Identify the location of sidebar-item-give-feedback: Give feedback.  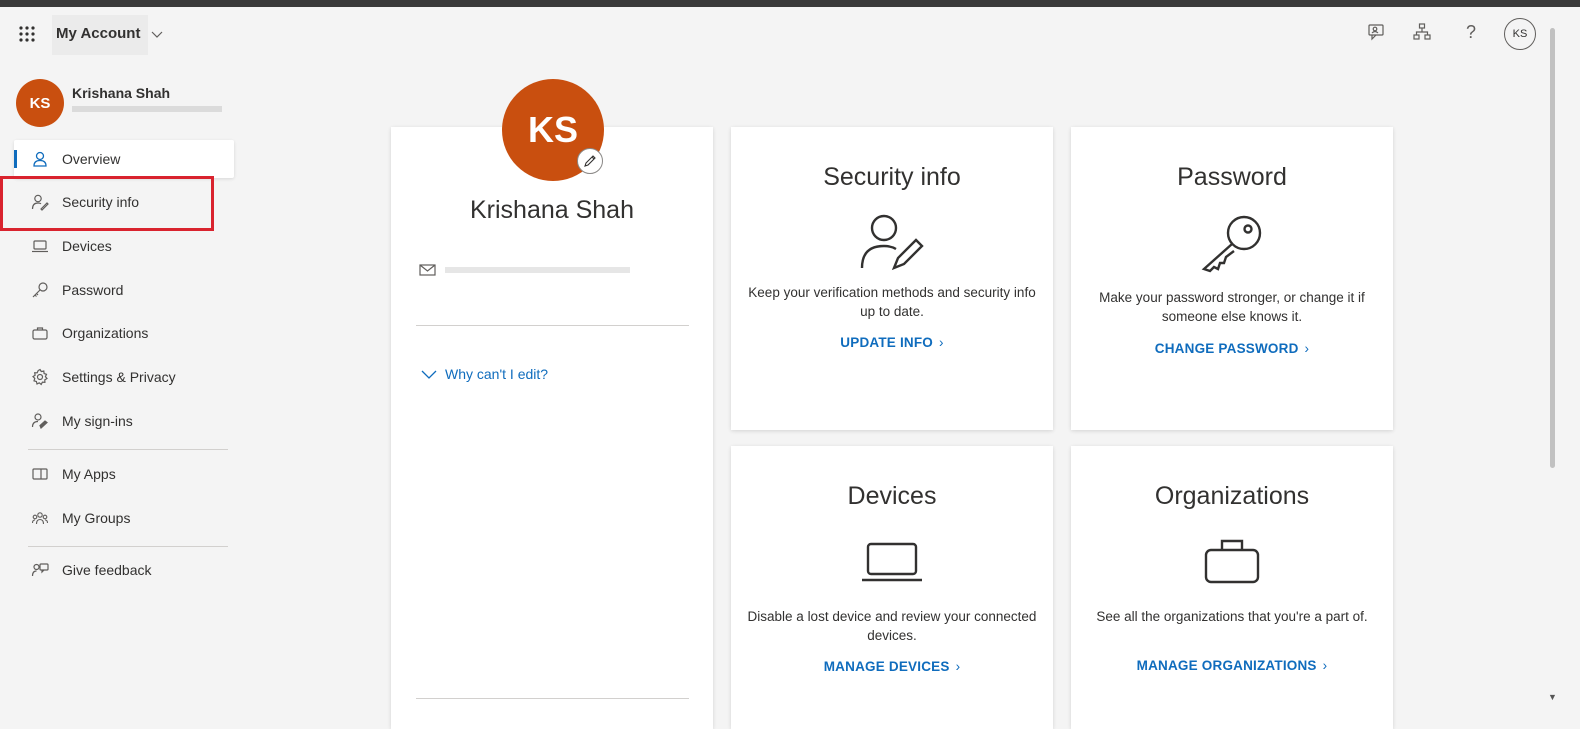
(124, 570).